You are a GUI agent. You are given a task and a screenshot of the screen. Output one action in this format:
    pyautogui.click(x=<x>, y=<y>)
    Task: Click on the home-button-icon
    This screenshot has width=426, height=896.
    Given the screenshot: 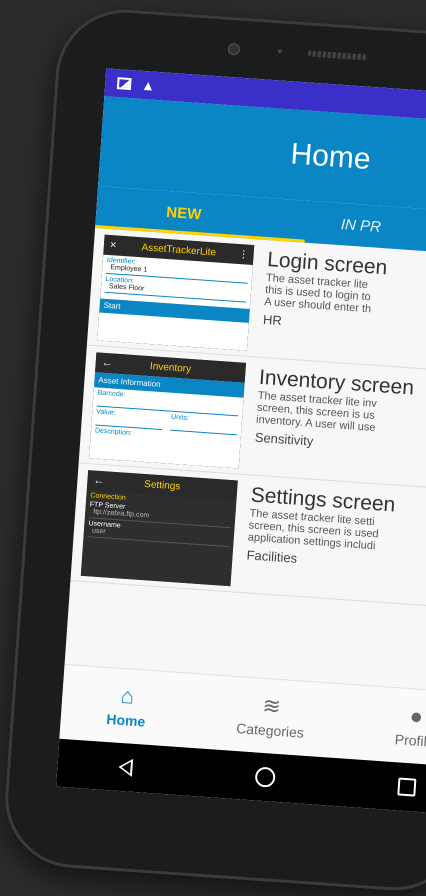 What is the action you would take?
    pyautogui.click(x=265, y=777)
    